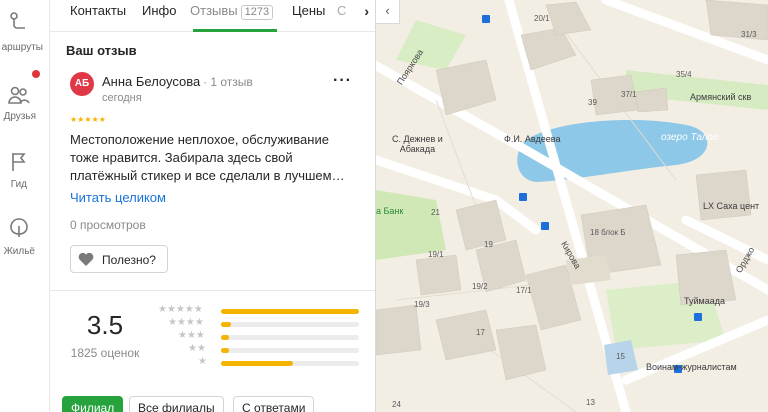  I want to click on avatar: АБ, so click(82, 84).